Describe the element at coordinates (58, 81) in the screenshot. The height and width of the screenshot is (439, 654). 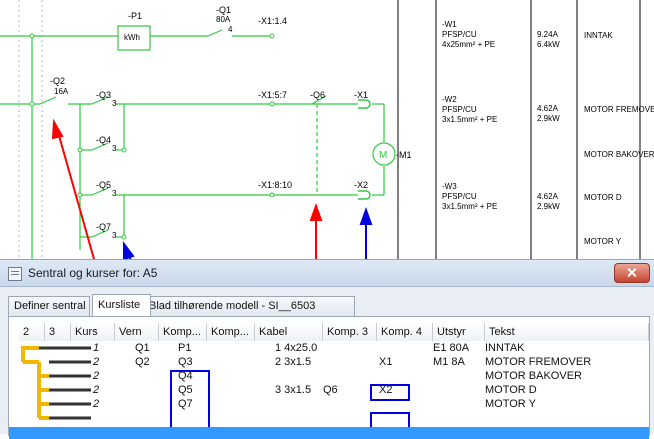
I see `q2-label: -Q2` at that location.